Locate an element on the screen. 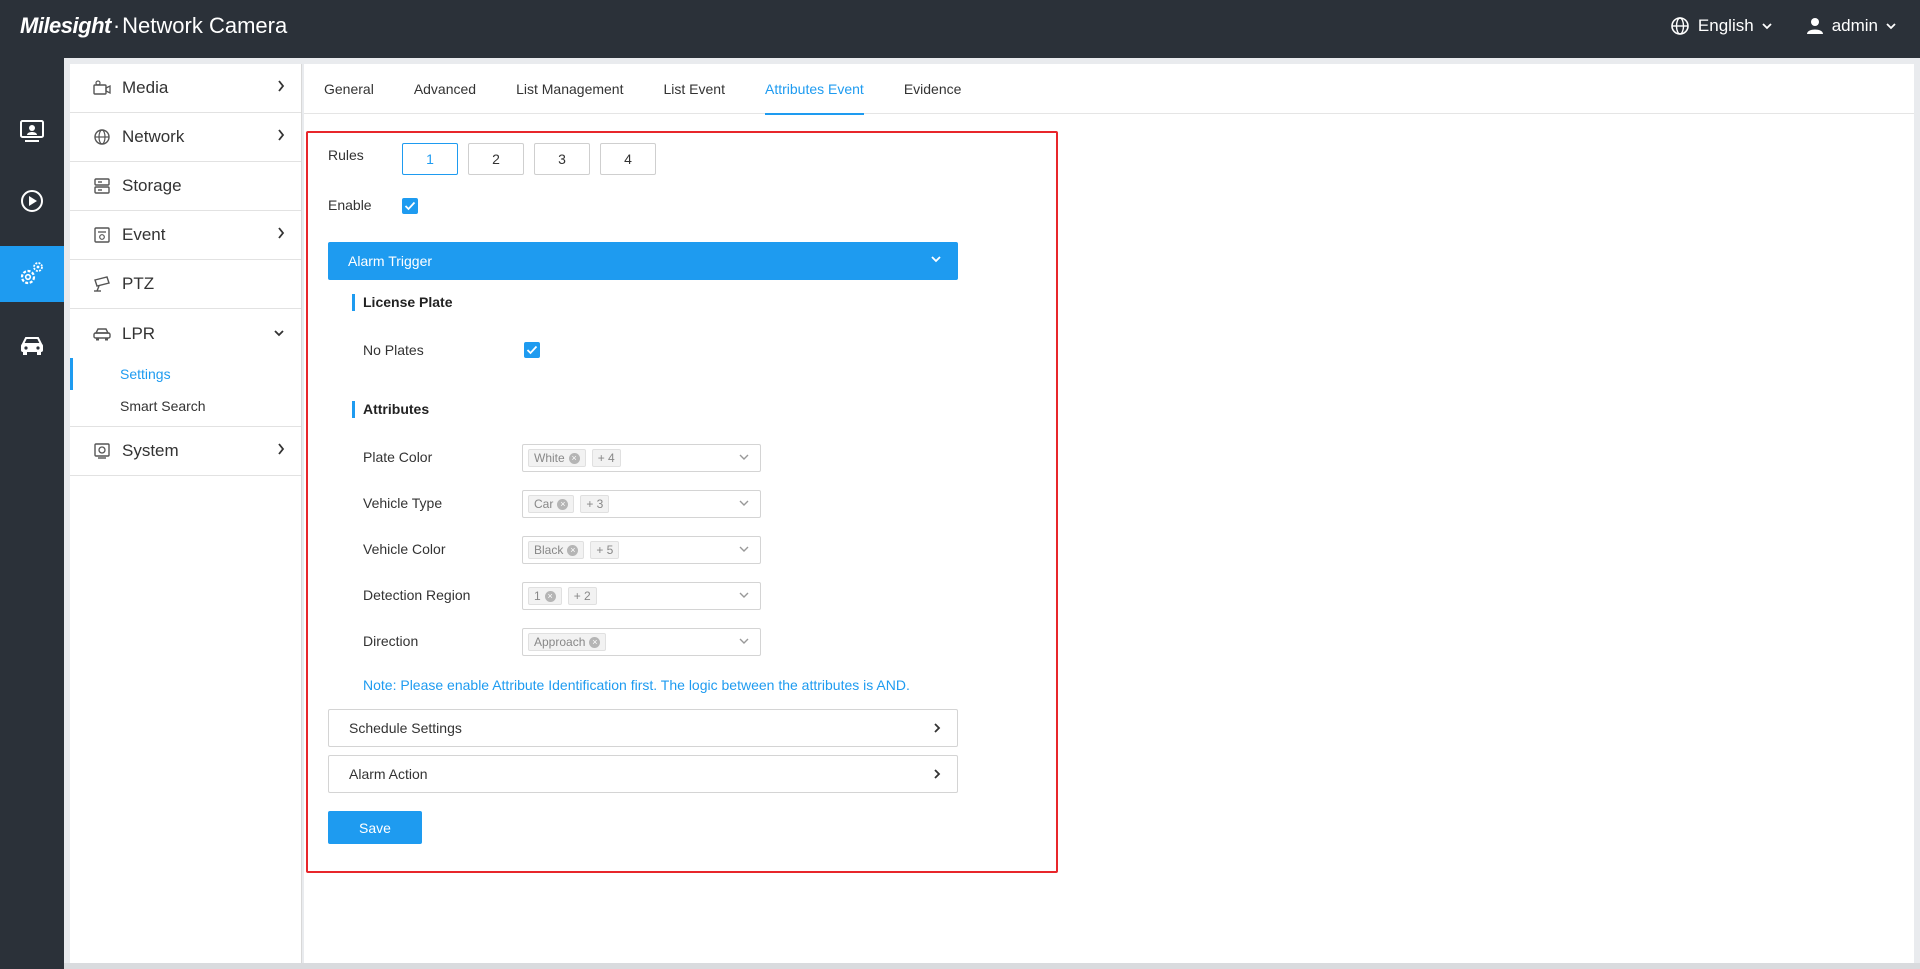 The height and width of the screenshot is (969, 1920). sidebar-subitem-settings: Settings is located at coordinates (185, 374).